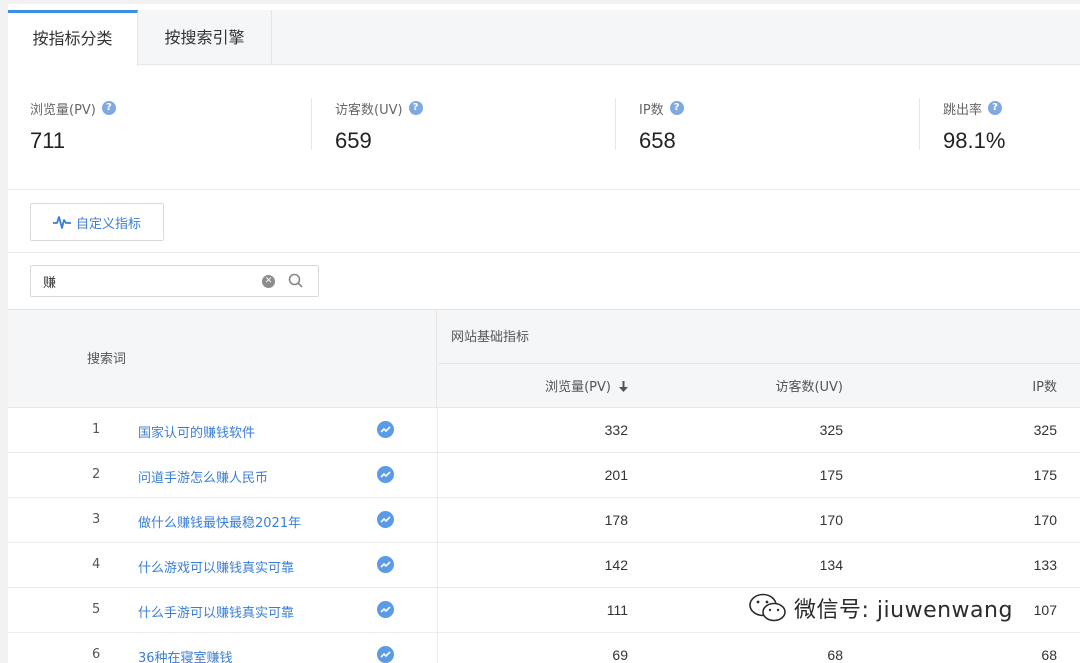  What do you see at coordinates (96, 654) in the screenshot?
I see `row-index: 6` at bounding box center [96, 654].